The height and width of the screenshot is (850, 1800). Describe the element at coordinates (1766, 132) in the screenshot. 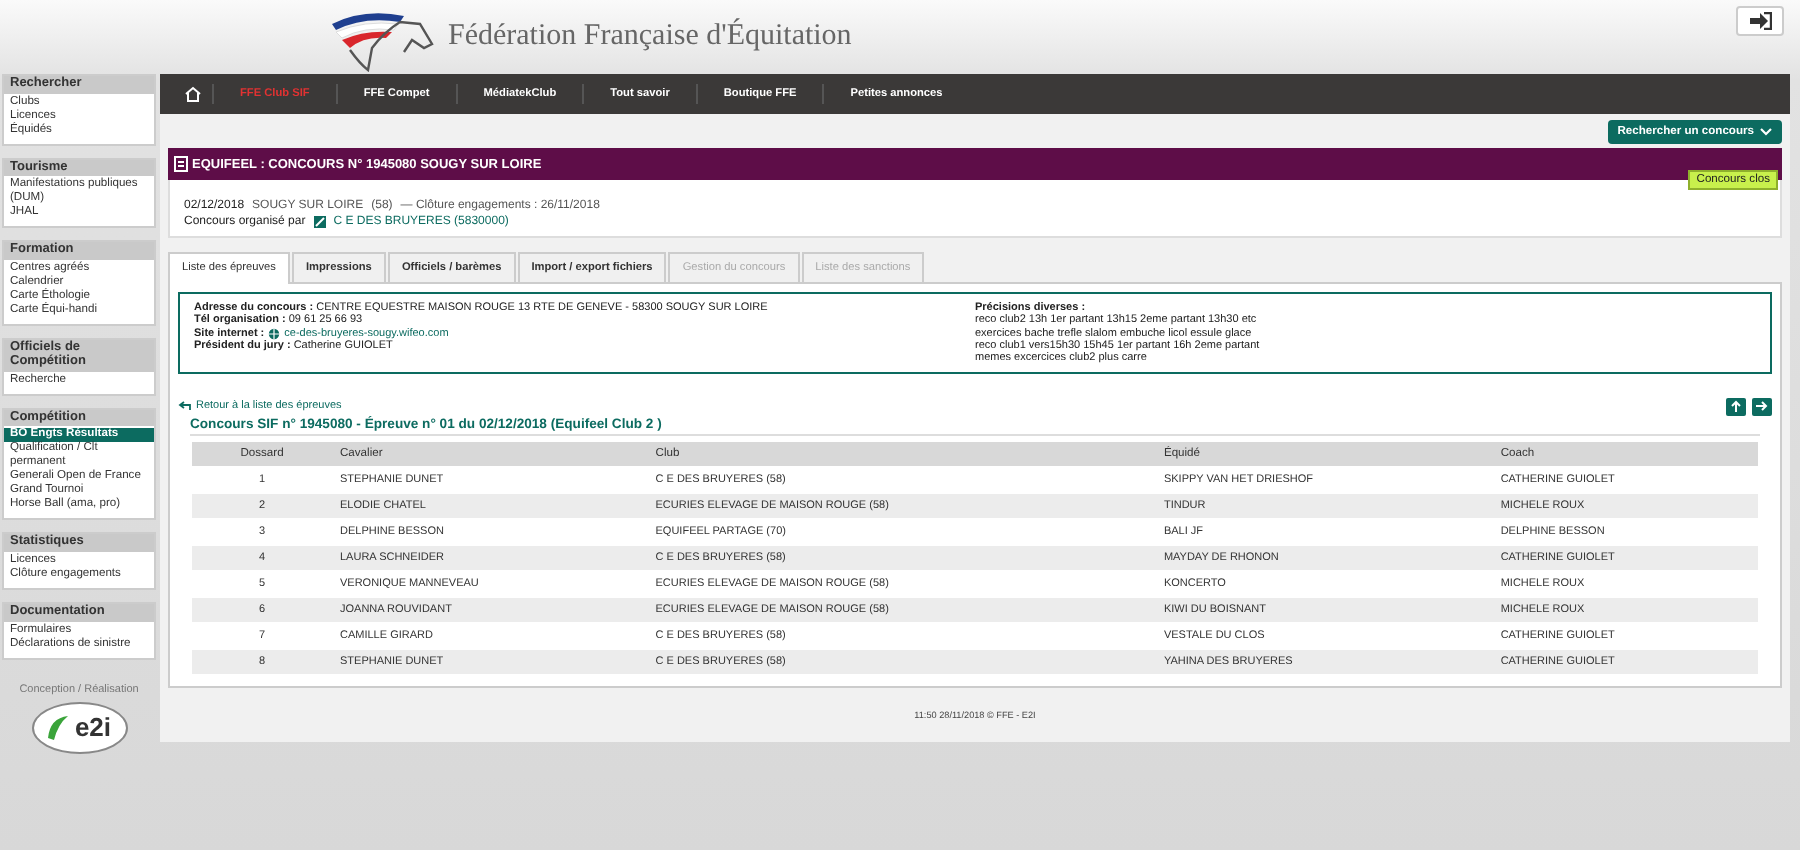

I see `chevron-down-icon` at that location.